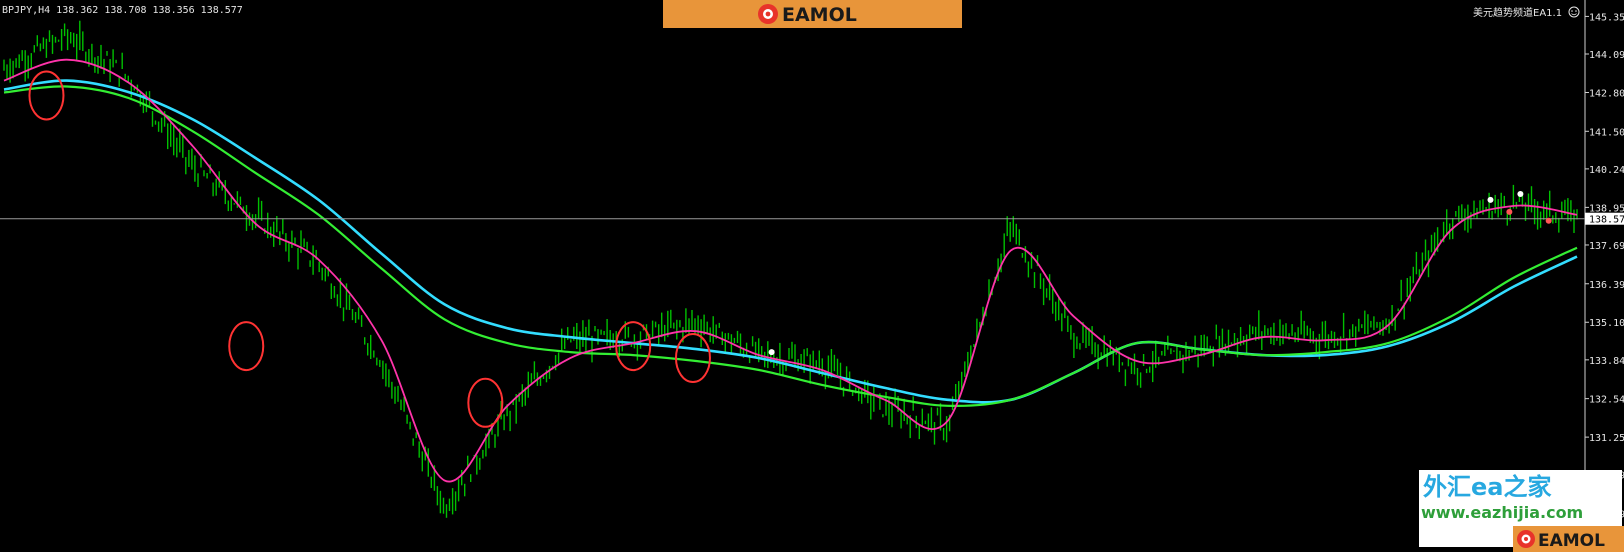  Describe the element at coordinates (1606, 132) in the screenshot. I see `price-tick-label: 141.50` at that location.